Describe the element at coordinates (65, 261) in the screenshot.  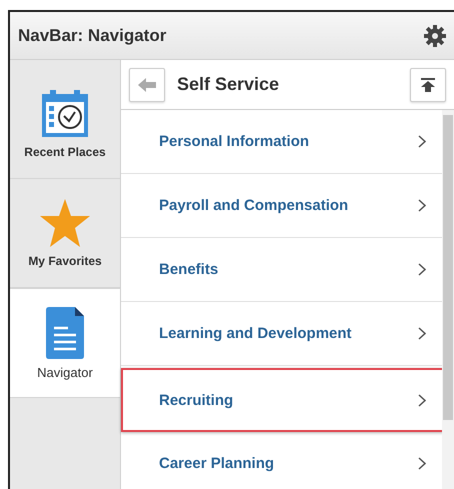
I see `tab-label: My Favorites` at that location.